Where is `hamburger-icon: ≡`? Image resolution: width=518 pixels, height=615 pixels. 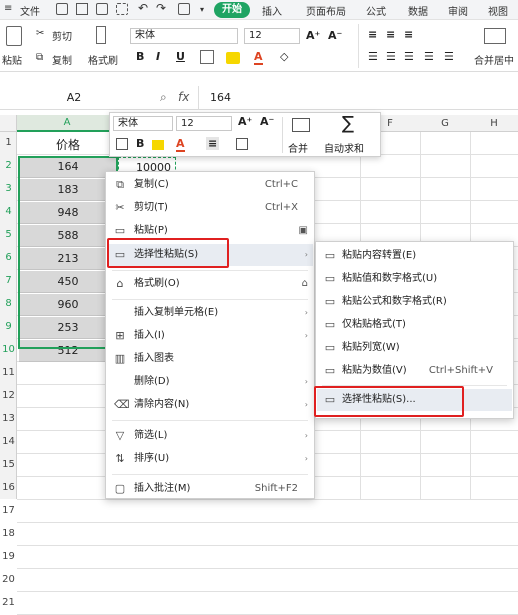 hamburger-icon: ≡ is located at coordinates (8, 8).